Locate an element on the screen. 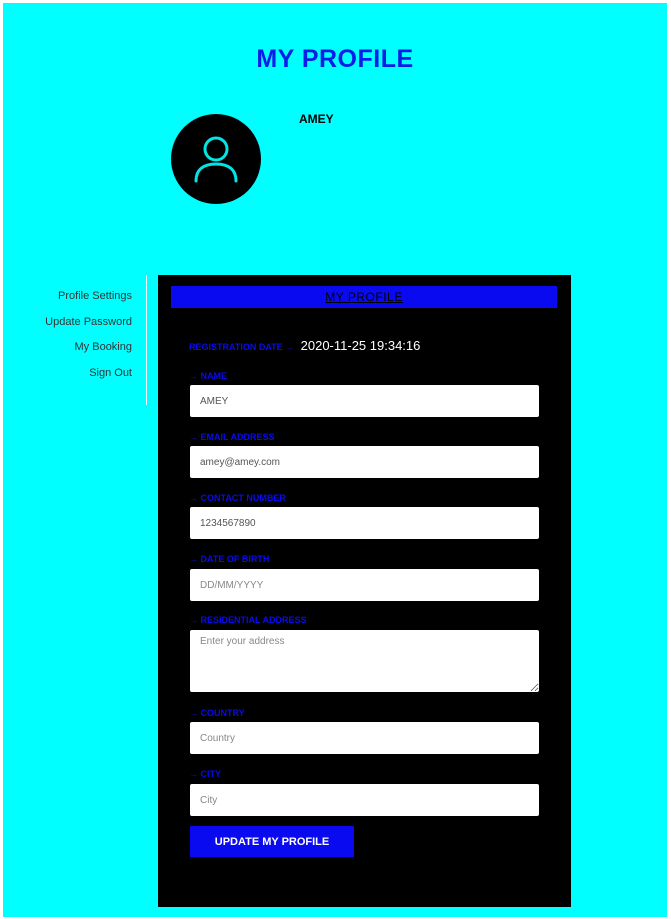 The width and height of the screenshot is (671, 919). name-field is located at coordinates (364, 401).